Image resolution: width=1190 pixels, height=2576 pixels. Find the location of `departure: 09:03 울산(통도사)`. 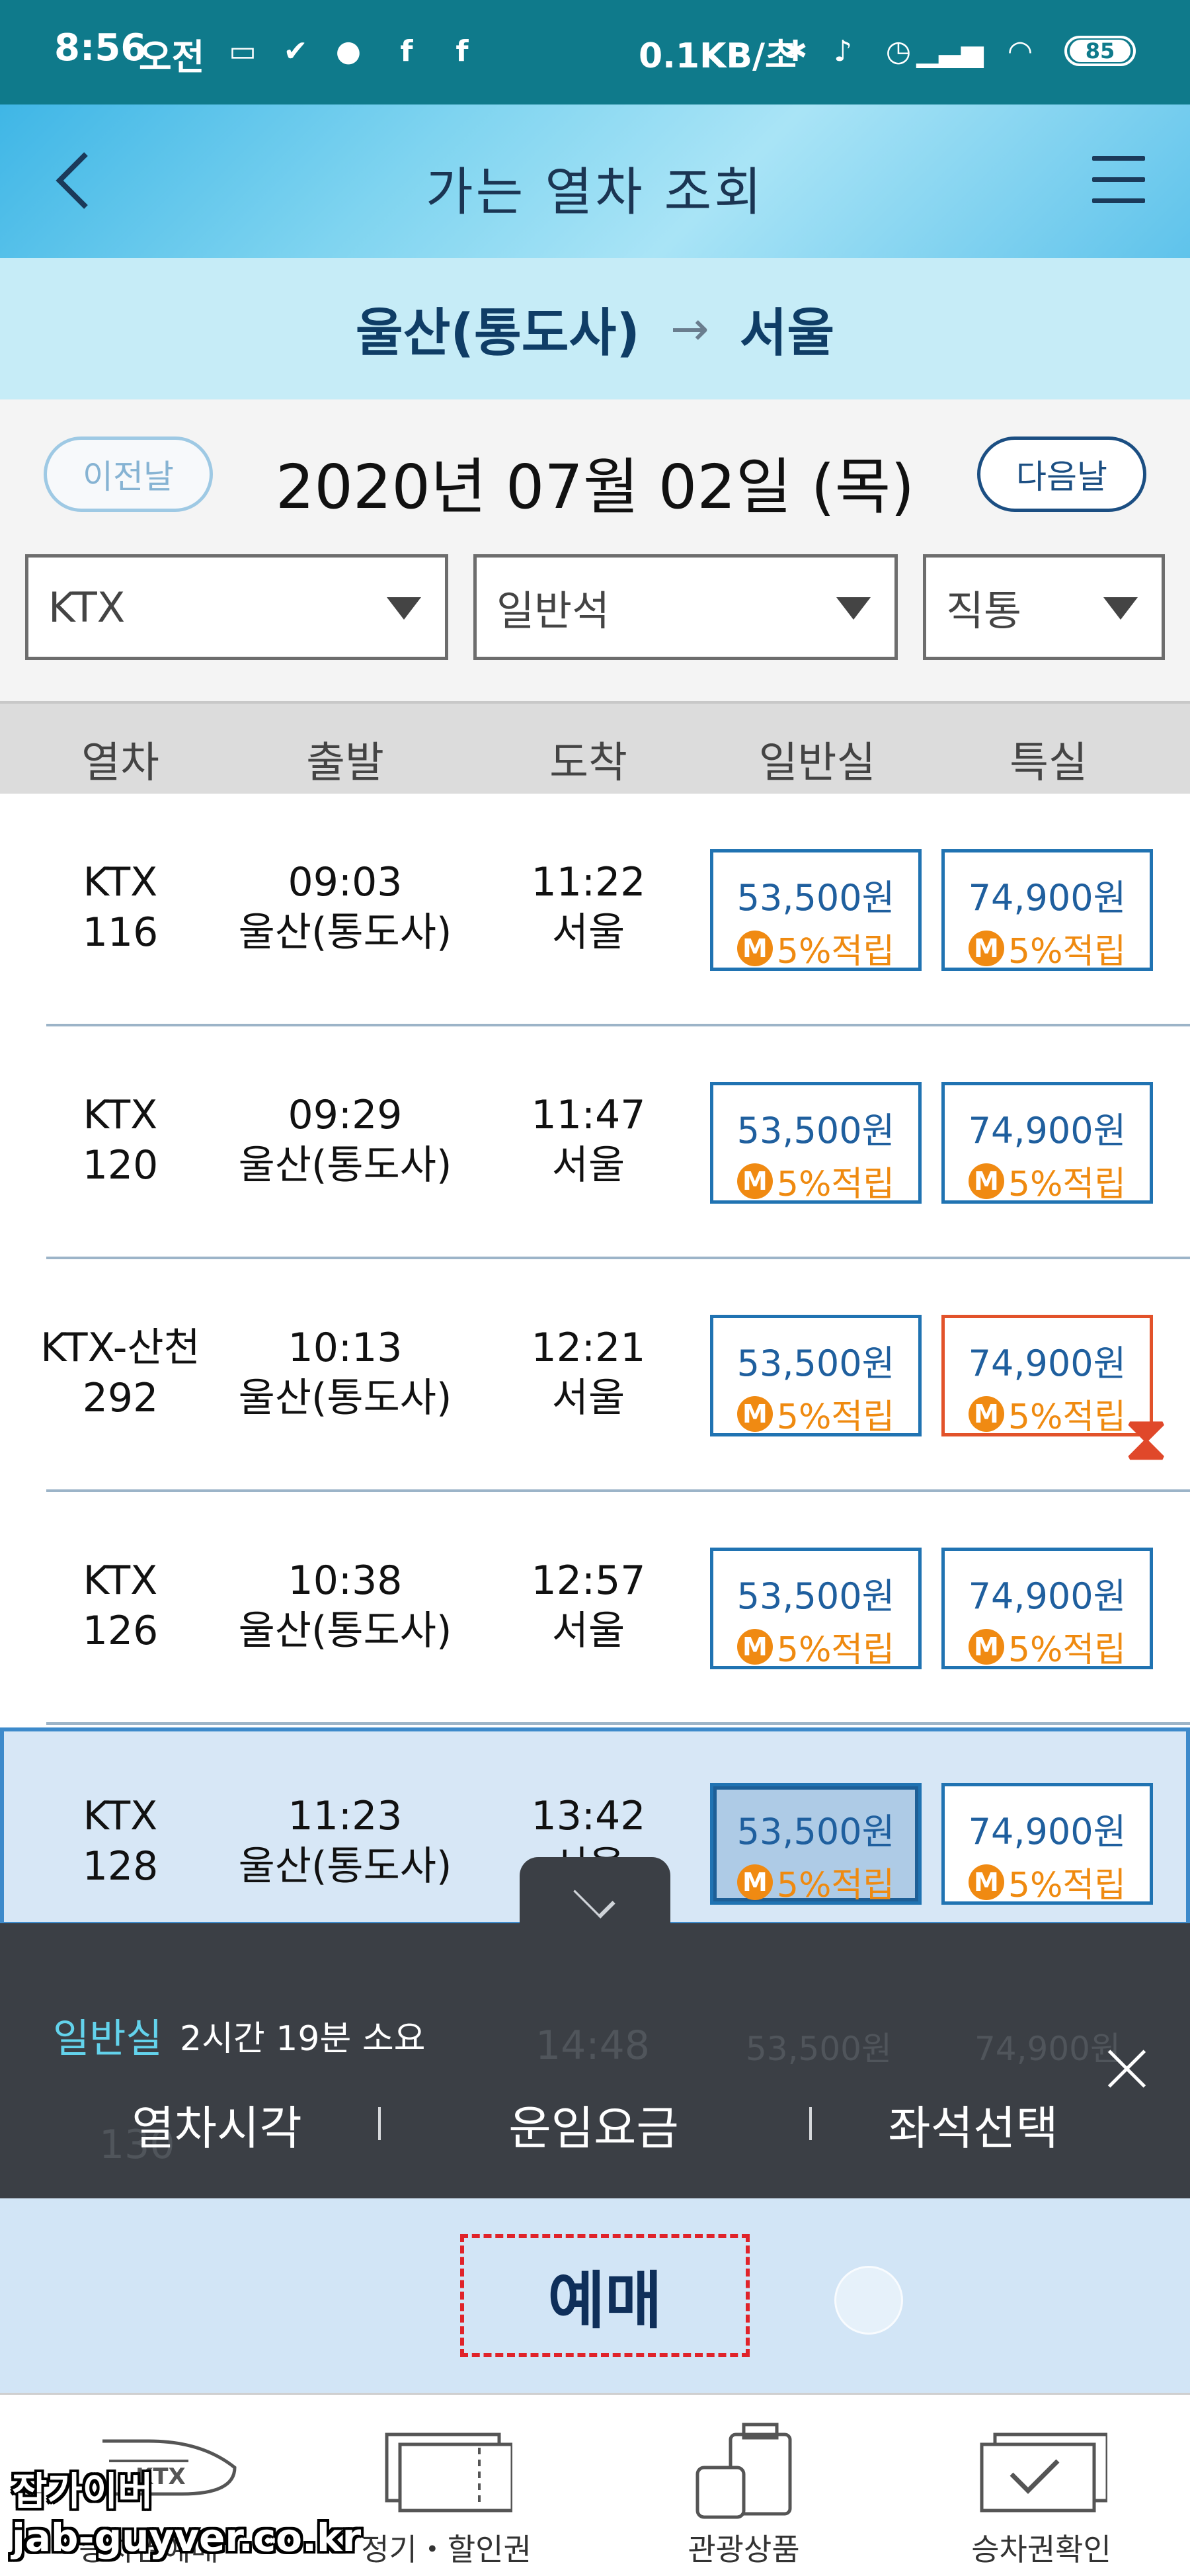

departure: 09:03 울산(통도사) is located at coordinates (345, 907).